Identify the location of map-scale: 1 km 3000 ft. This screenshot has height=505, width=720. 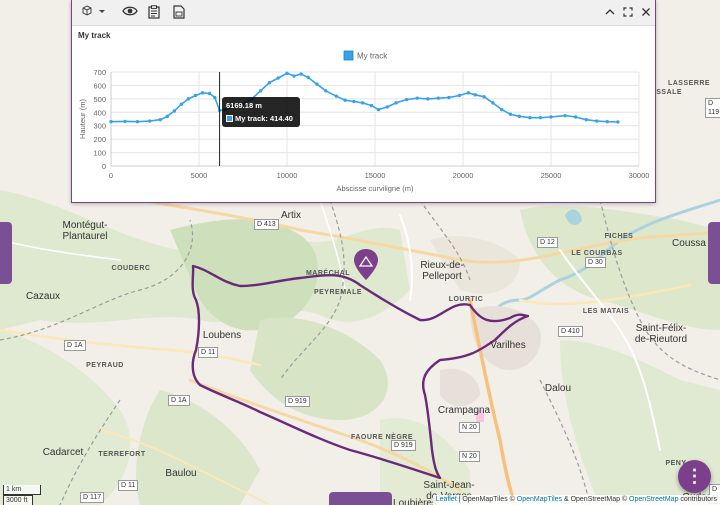
(22, 495).